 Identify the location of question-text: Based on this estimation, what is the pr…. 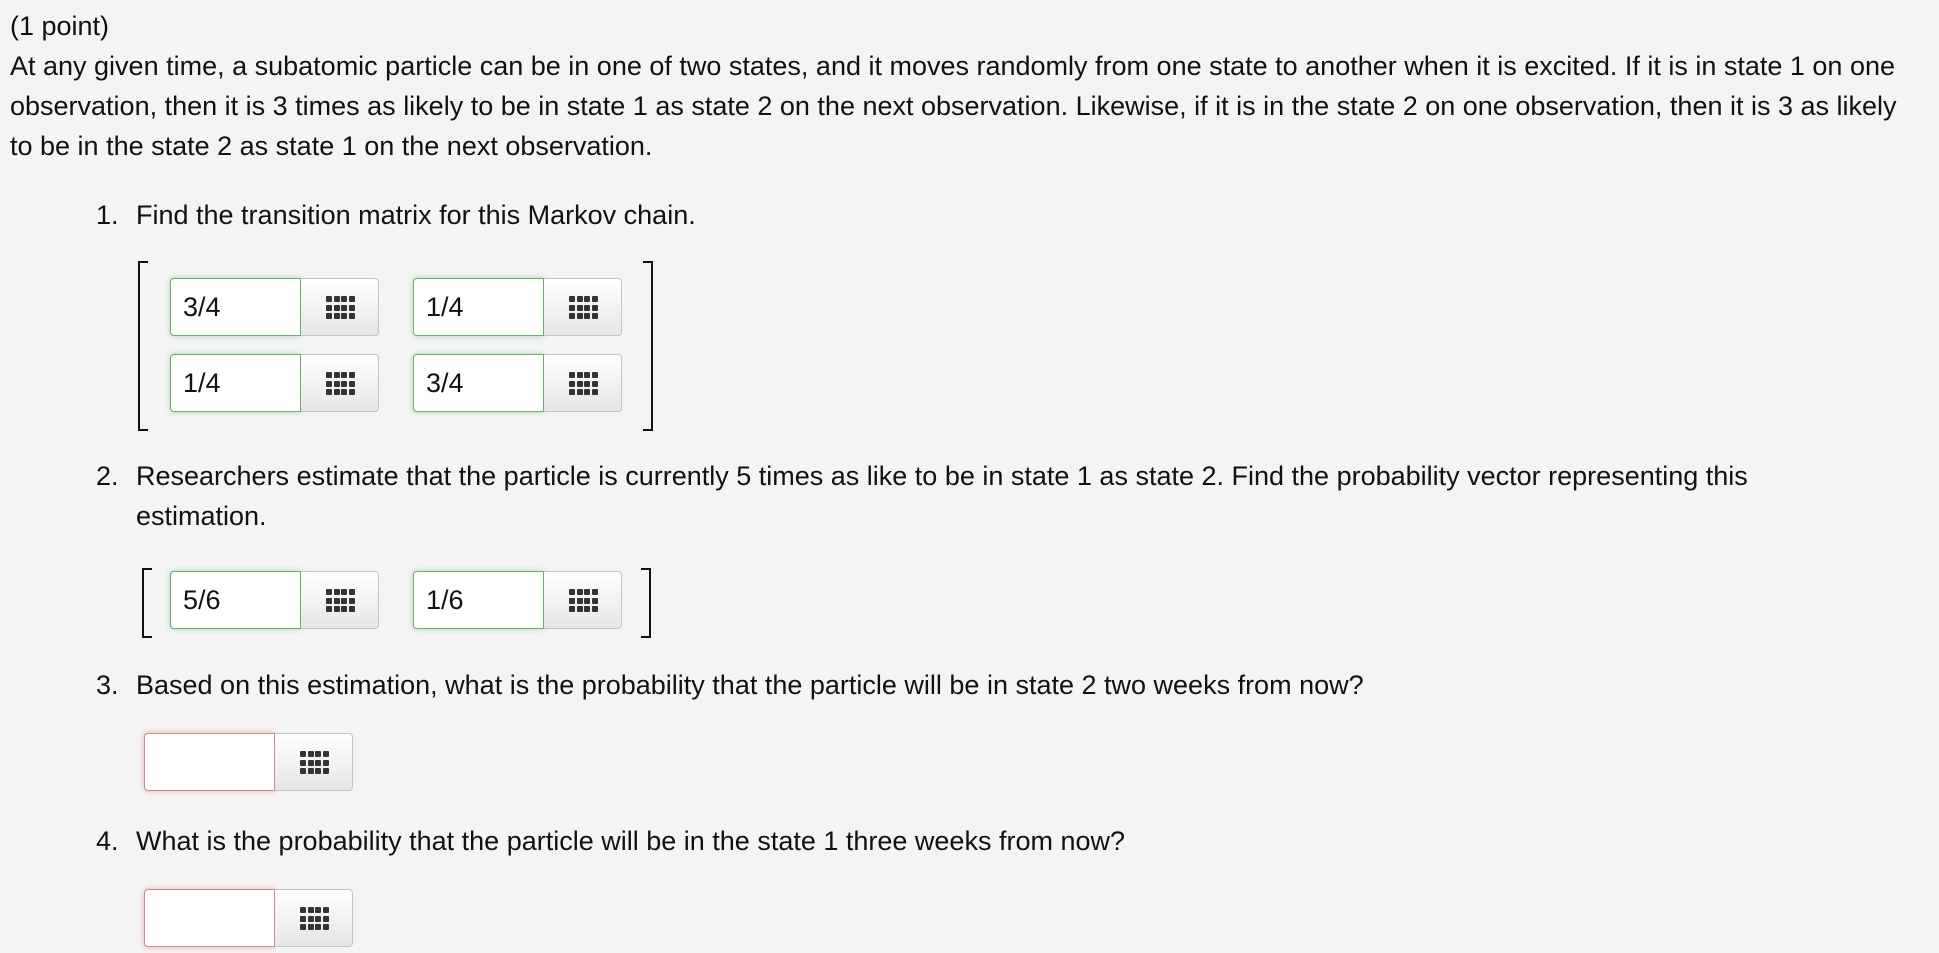
(750, 685).